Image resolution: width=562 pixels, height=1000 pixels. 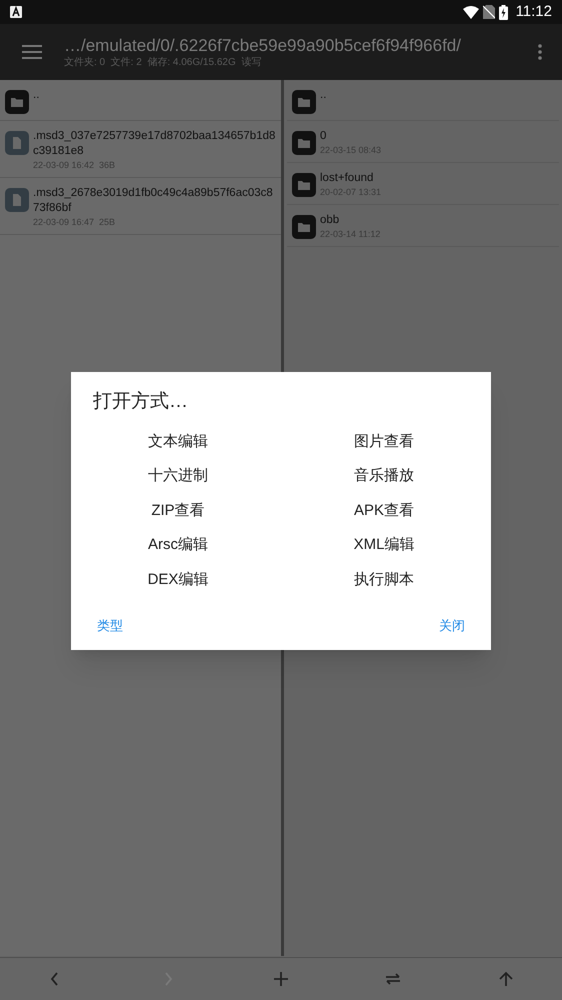 What do you see at coordinates (178, 545) in the screenshot?
I see `open-option: Arsc编辑` at bounding box center [178, 545].